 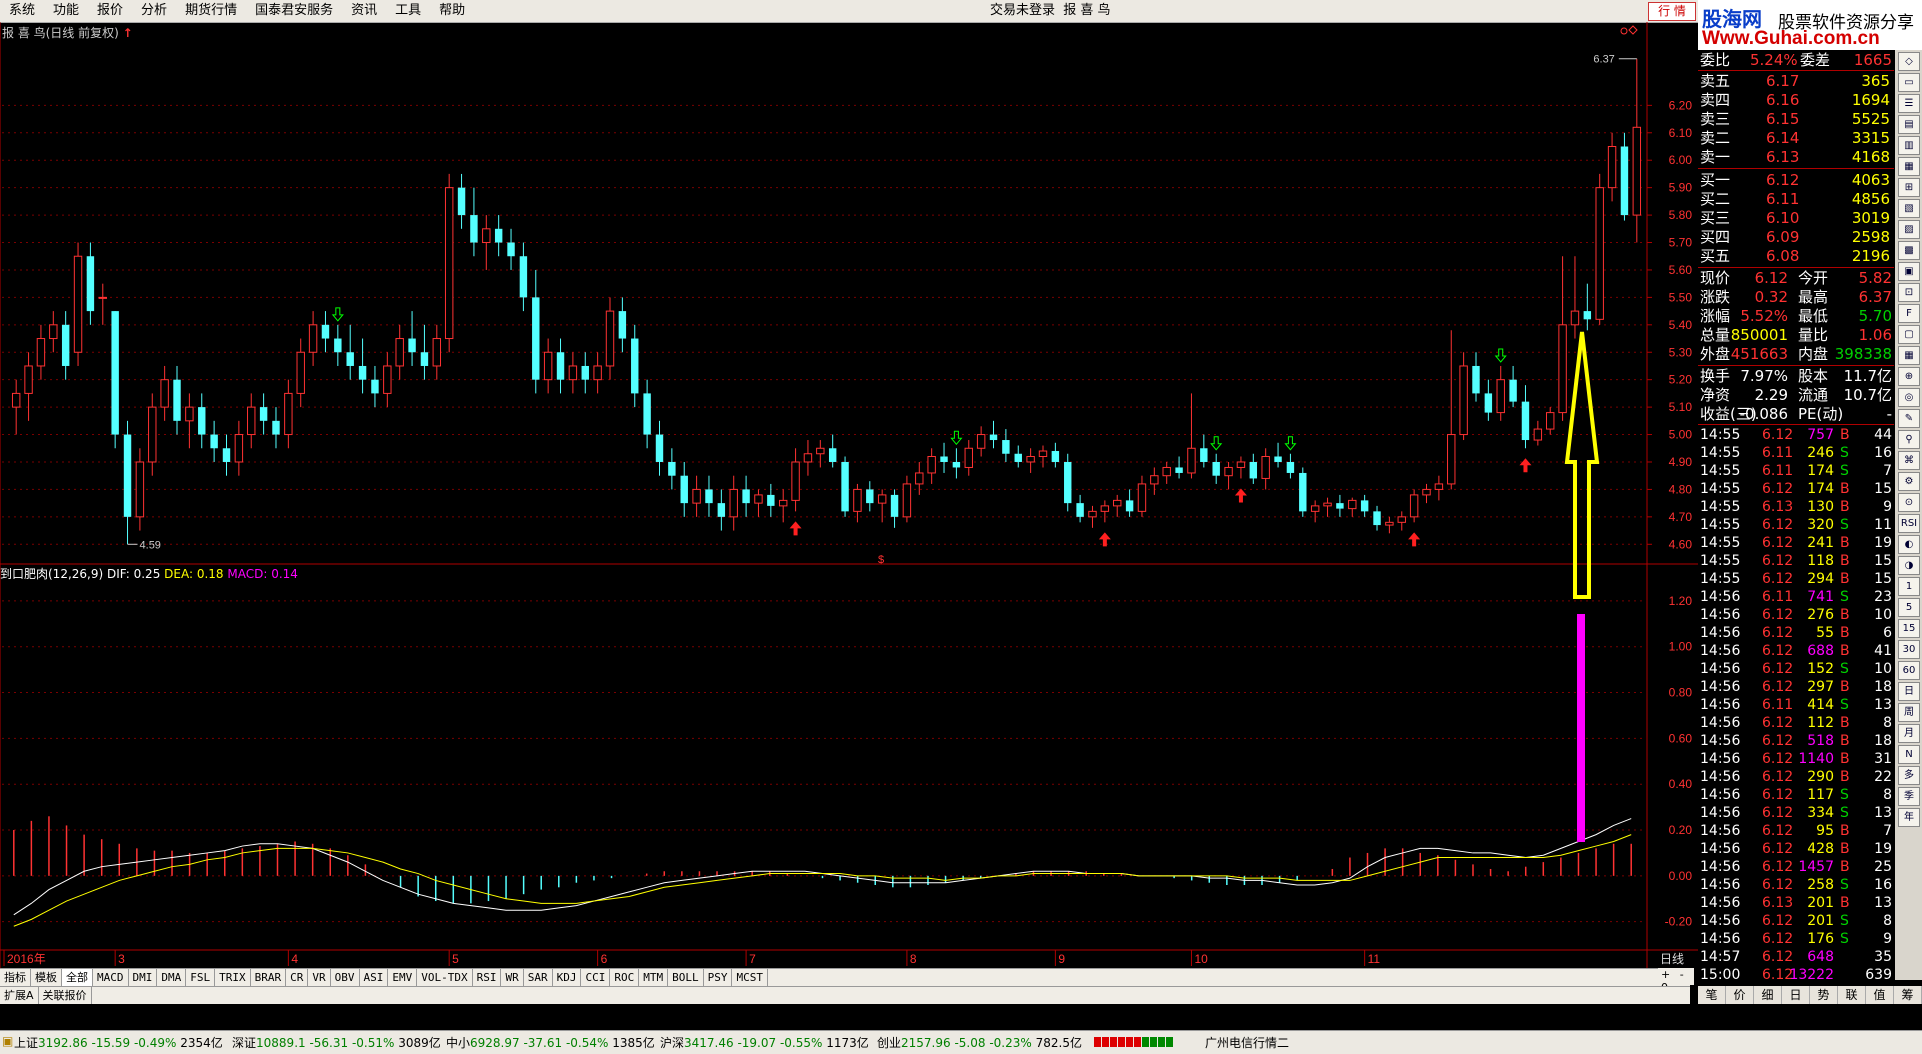 What do you see at coordinates (1909, 187) in the screenshot?
I see `toolbar-tool-icon: ⊞` at bounding box center [1909, 187].